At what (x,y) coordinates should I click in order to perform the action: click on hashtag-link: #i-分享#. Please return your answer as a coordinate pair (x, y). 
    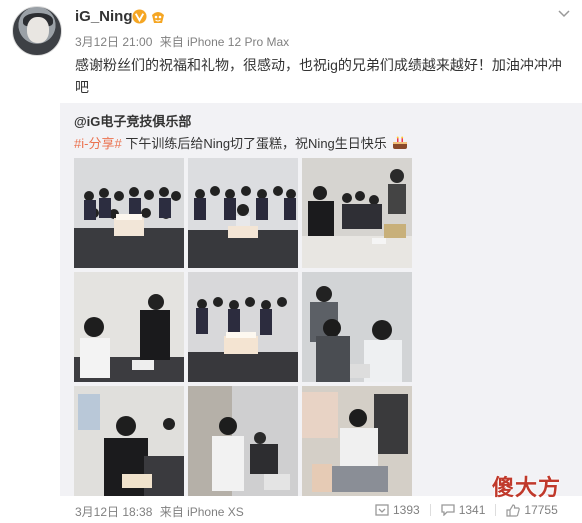
    Looking at the image, I should click on (98, 143).